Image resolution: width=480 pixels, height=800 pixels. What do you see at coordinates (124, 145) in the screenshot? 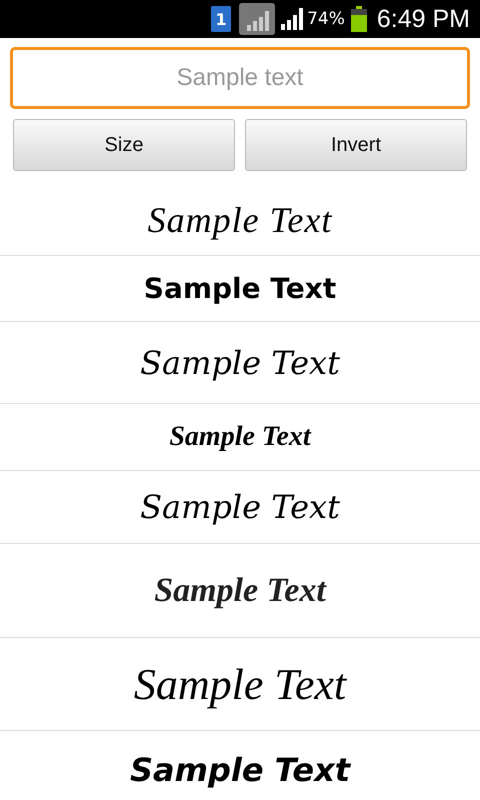
I see `size-button: Size` at bounding box center [124, 145].